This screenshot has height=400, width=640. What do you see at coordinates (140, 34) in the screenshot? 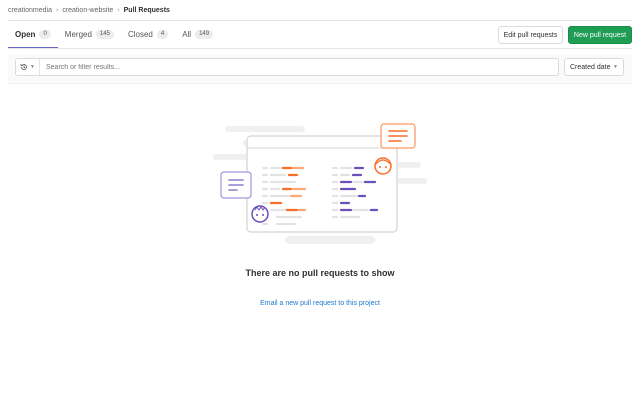
I see `tab-label: Closed` at bounding box center [140, 34].